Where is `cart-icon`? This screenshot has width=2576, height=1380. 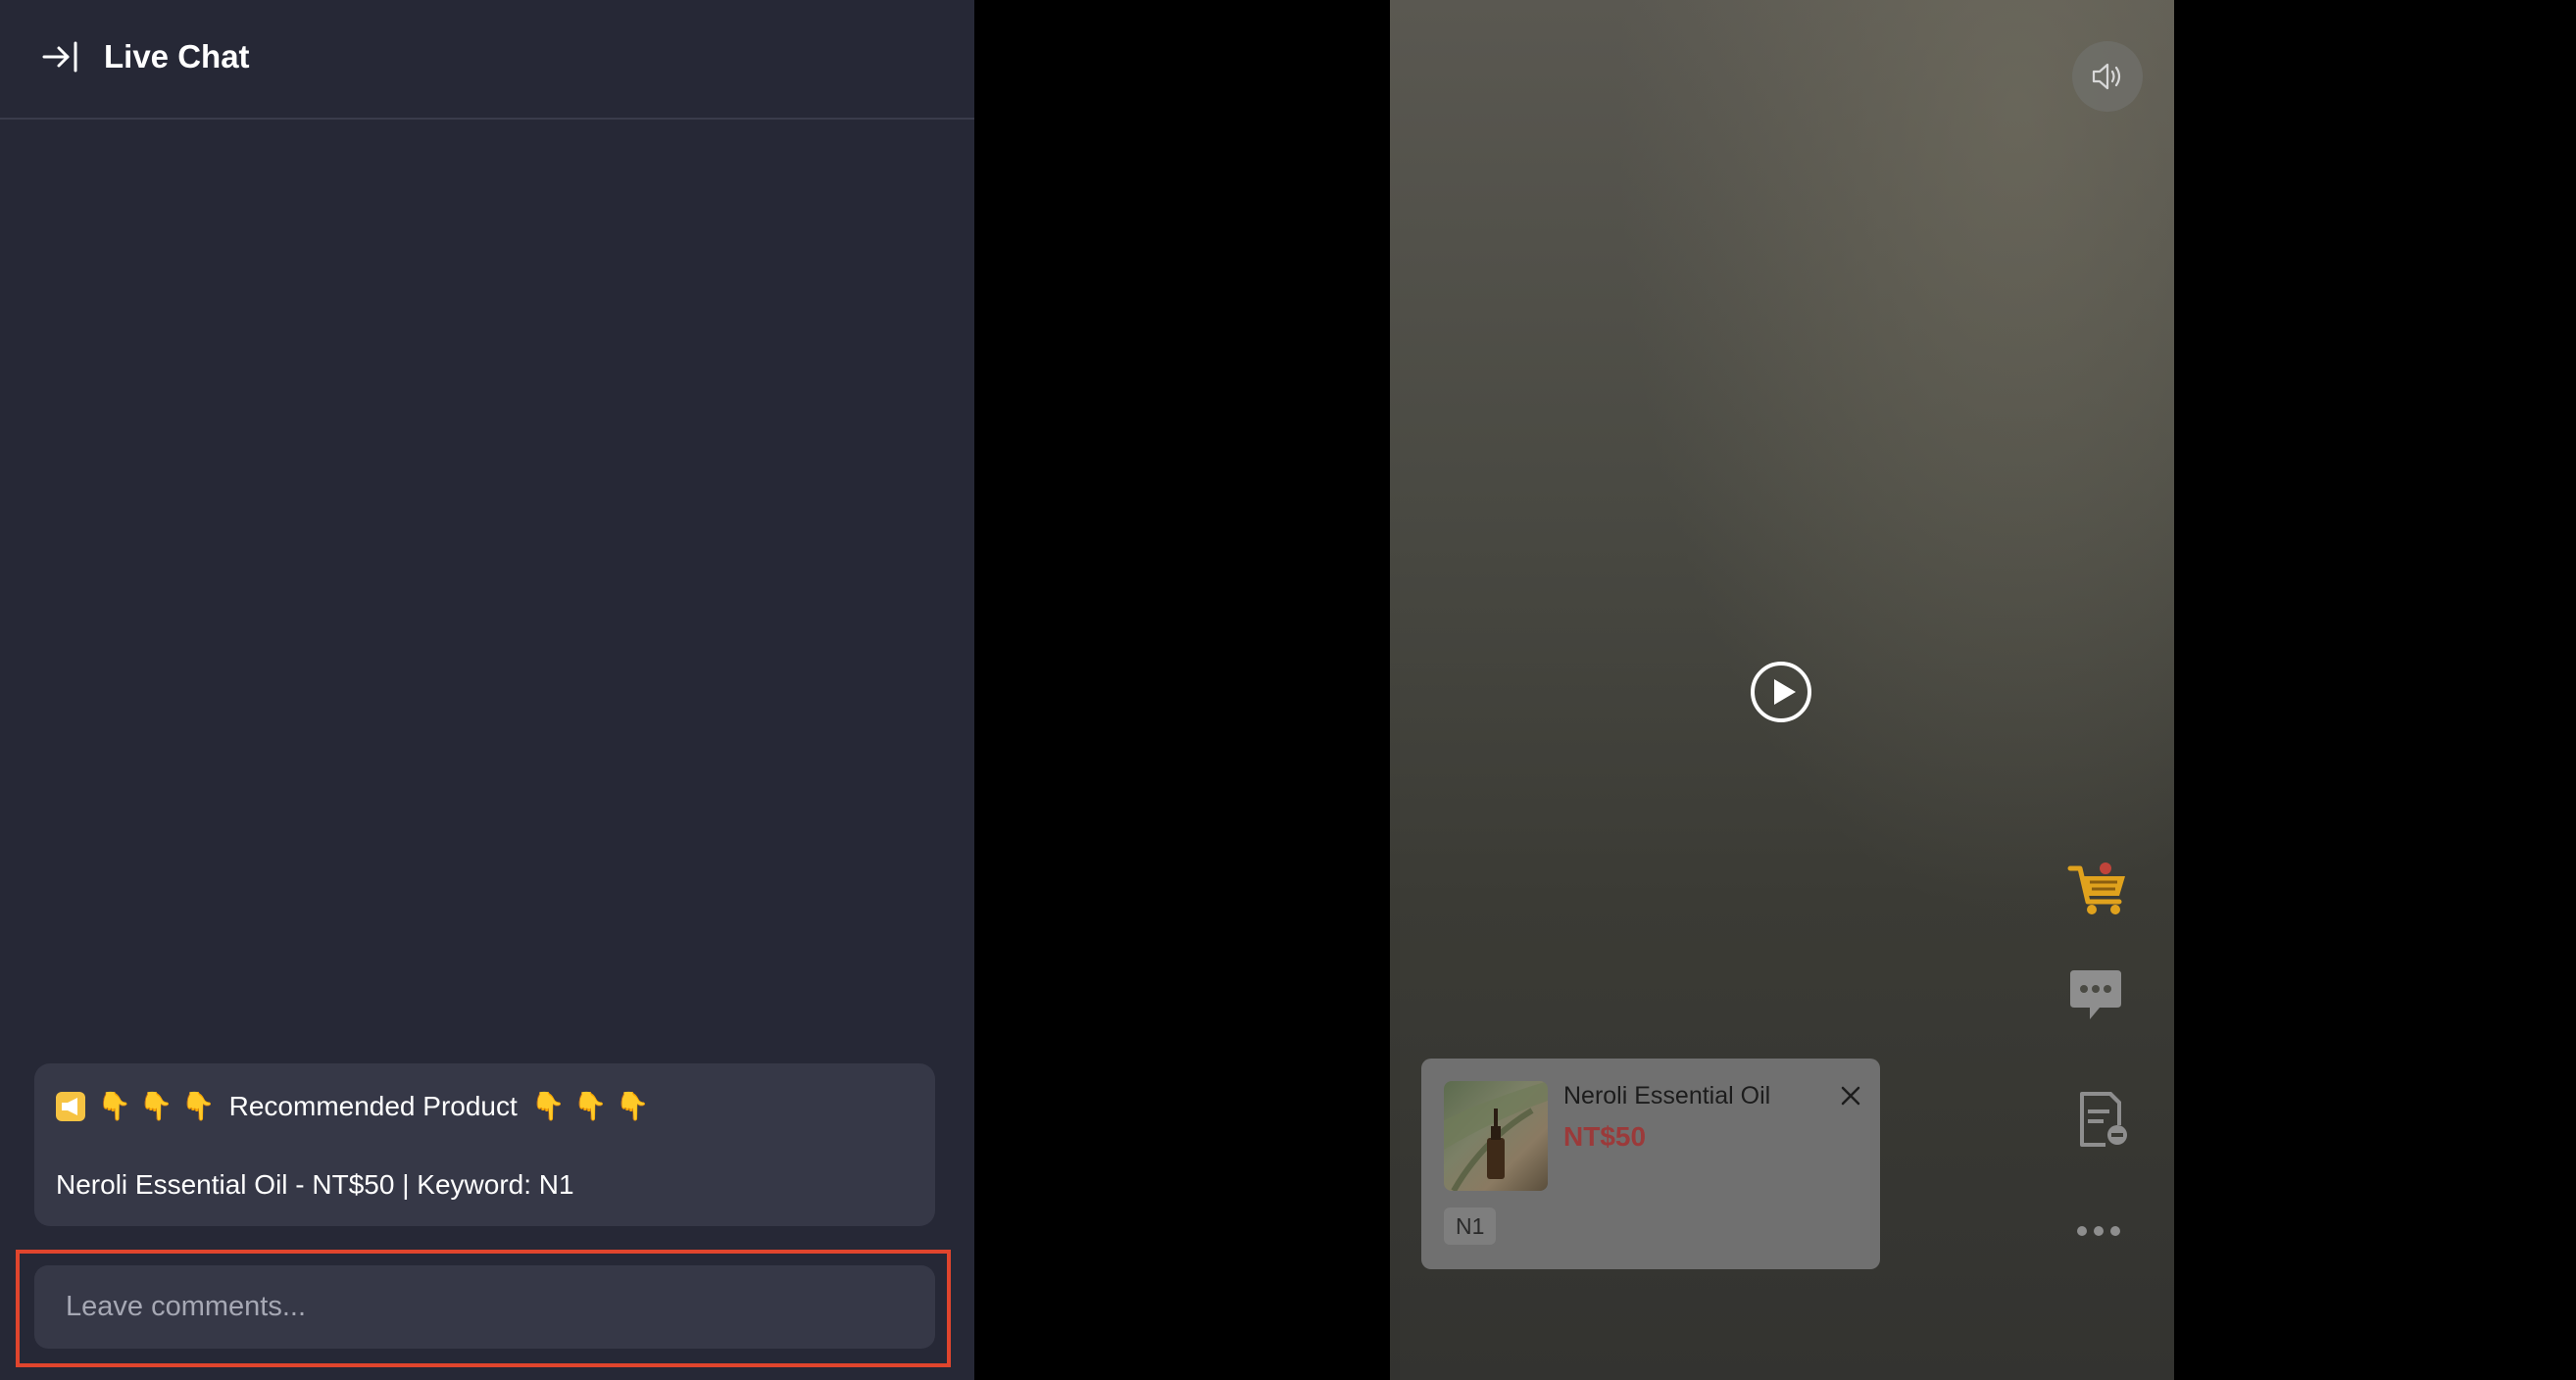 cart-icon is located at coordinates (2097, 888).